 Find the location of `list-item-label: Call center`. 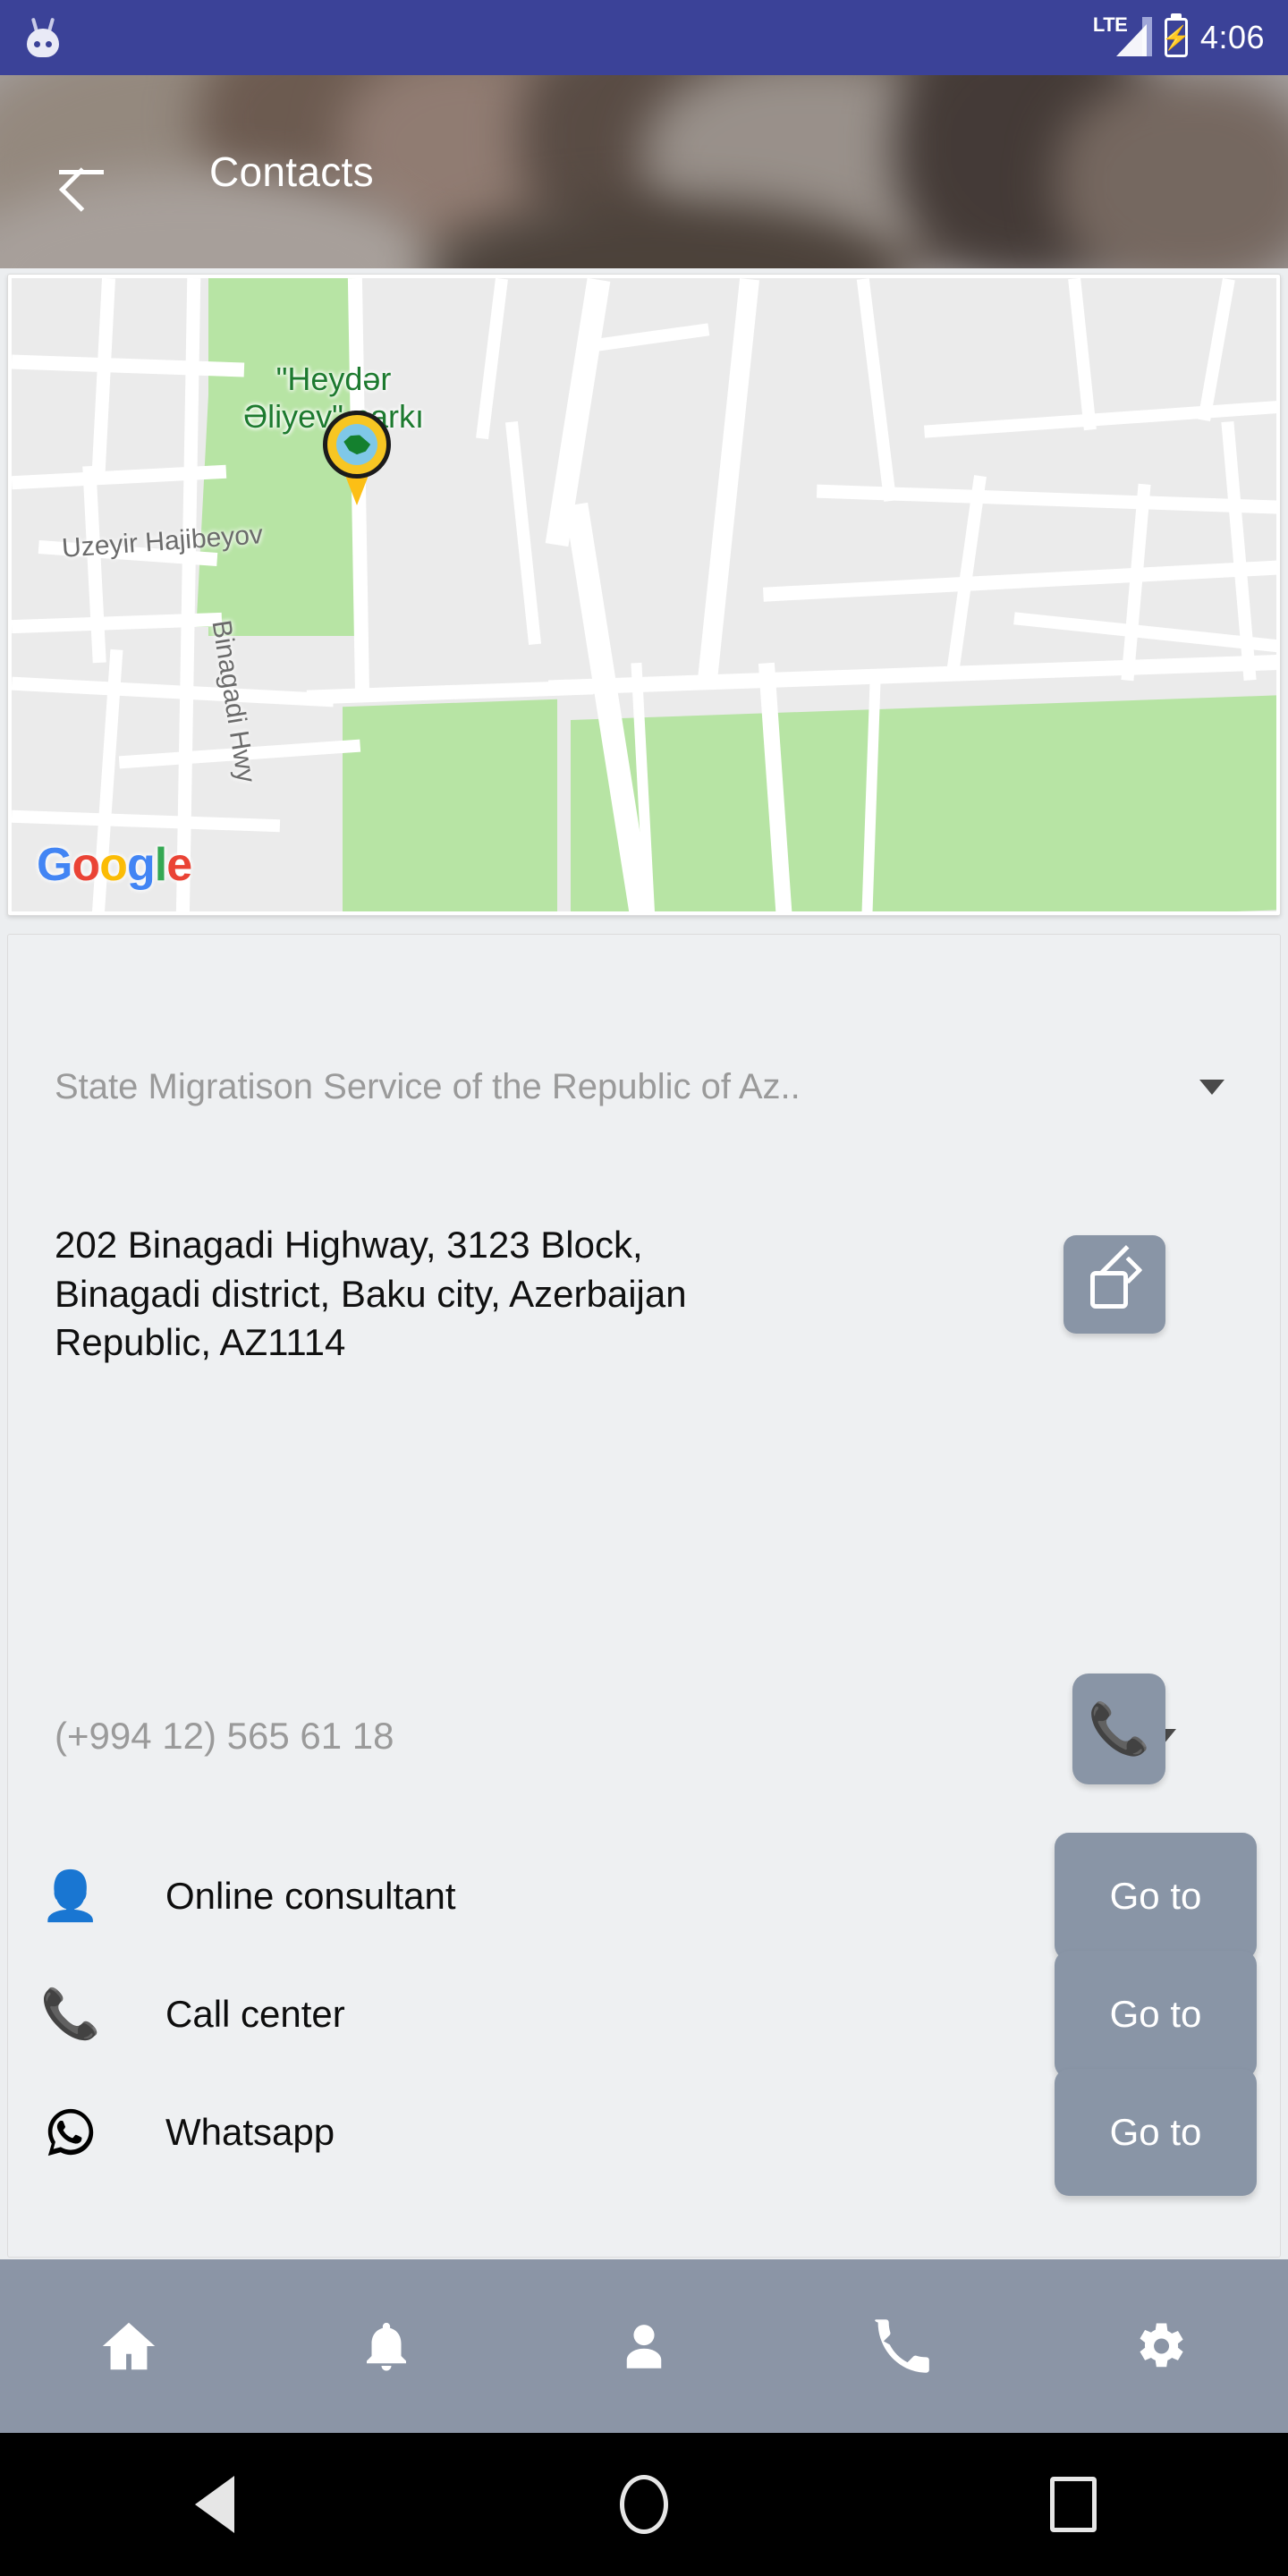

list-item-label: Call center is located at coordinates (255, 2014).